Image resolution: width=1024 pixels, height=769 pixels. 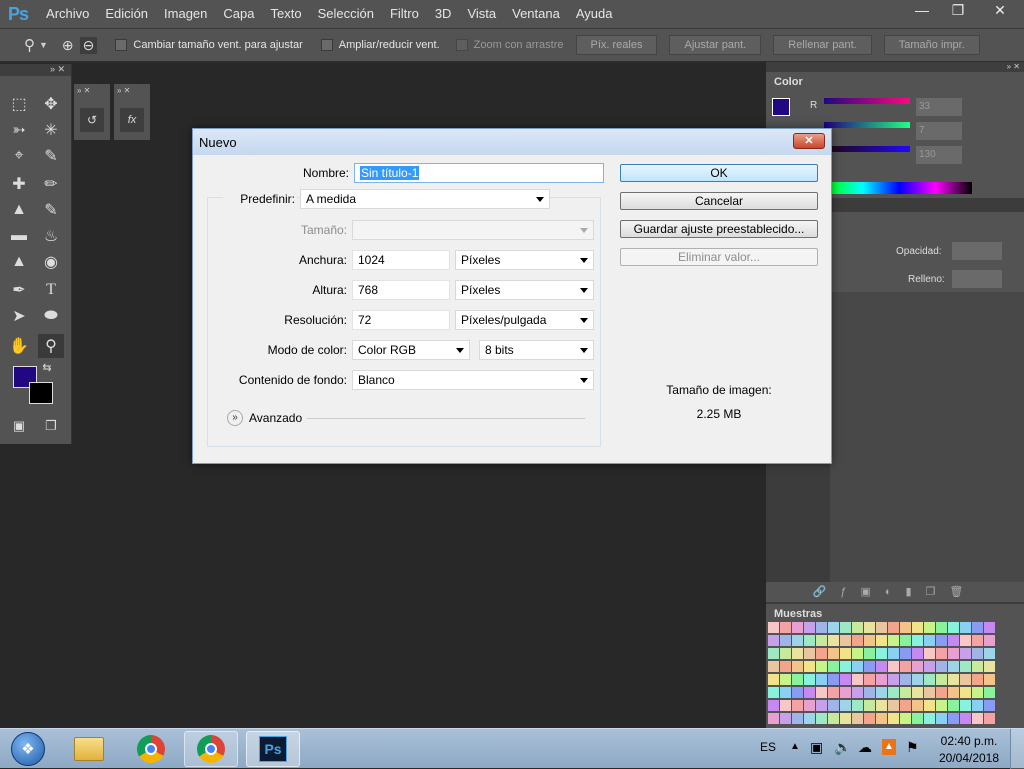 I want to click on scrubby-zoom-checkbox, so click(x=461, y=45).